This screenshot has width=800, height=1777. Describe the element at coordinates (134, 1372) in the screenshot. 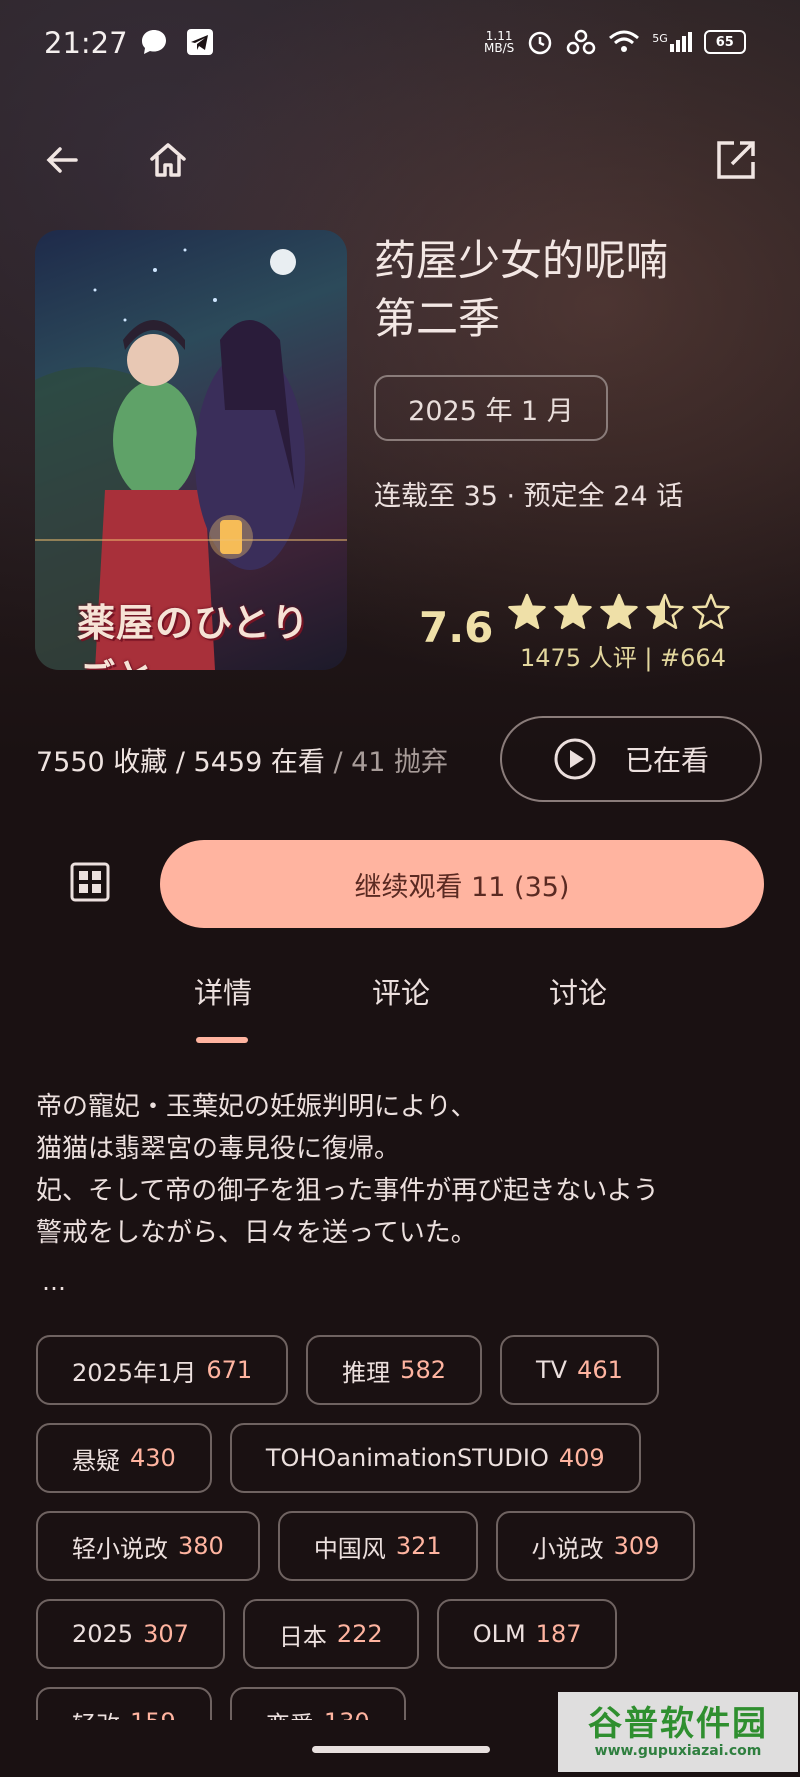

I see `tag-name: 2025年1月` at that location.